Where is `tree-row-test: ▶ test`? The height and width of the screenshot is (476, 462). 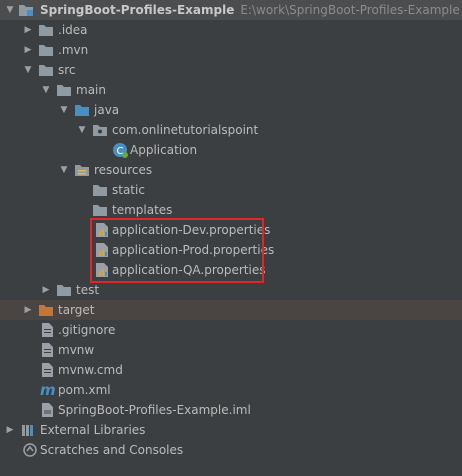
tree-row-test: ▶ test is located at coordinates (231, 290).